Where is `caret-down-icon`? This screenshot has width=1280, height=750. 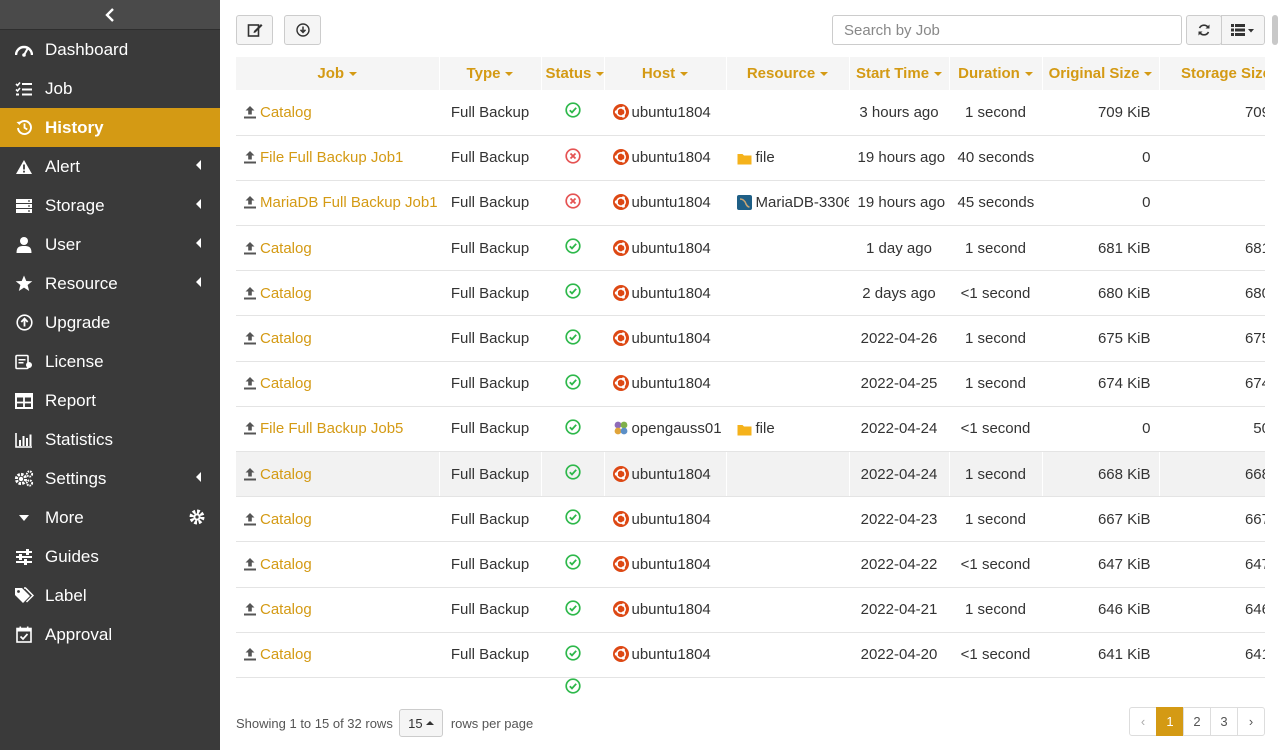 caret-down-icon is located at coordinates (24, 518).